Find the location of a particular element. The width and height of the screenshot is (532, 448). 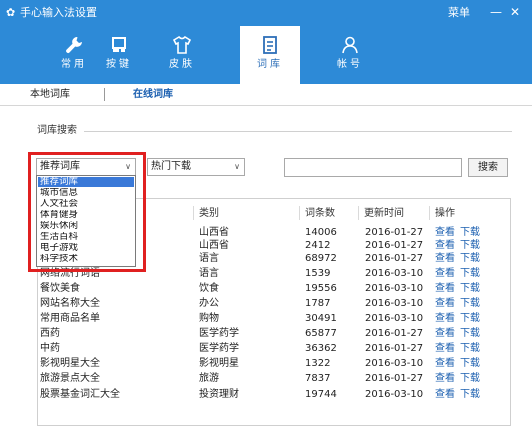

online-dictionary-link: 在线词库 is located at coordinates (153, 94).